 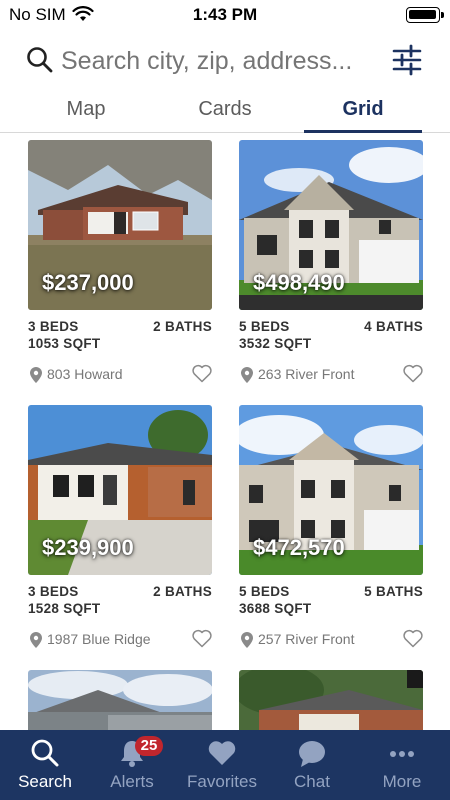 I want to click on listing-specs: 3 BEDS 2 BATHS 1053 SQFT, so click(x=120, y=335).